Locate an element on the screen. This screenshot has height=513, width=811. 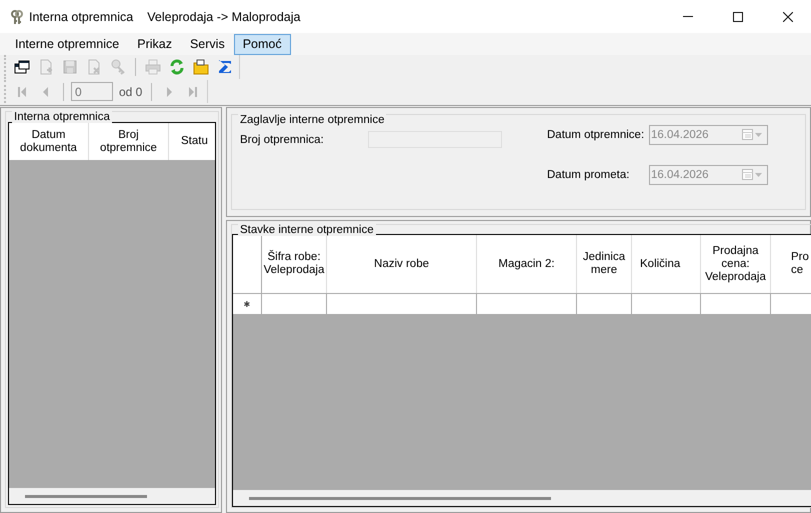
group-title: Zaglavlje interne otpremnice is located at coordinates (312, 120).